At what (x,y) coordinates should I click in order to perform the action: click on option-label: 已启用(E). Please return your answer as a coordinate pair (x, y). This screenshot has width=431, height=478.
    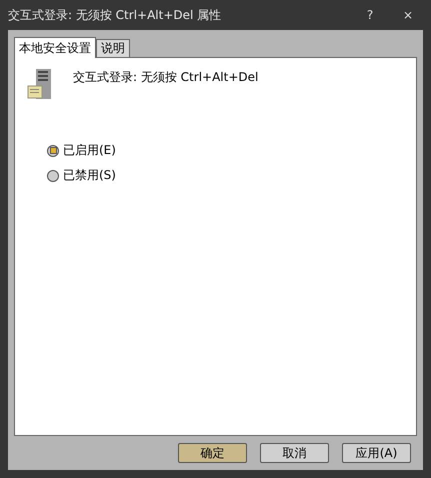
    Looking at the image, I should click on (89, 150).